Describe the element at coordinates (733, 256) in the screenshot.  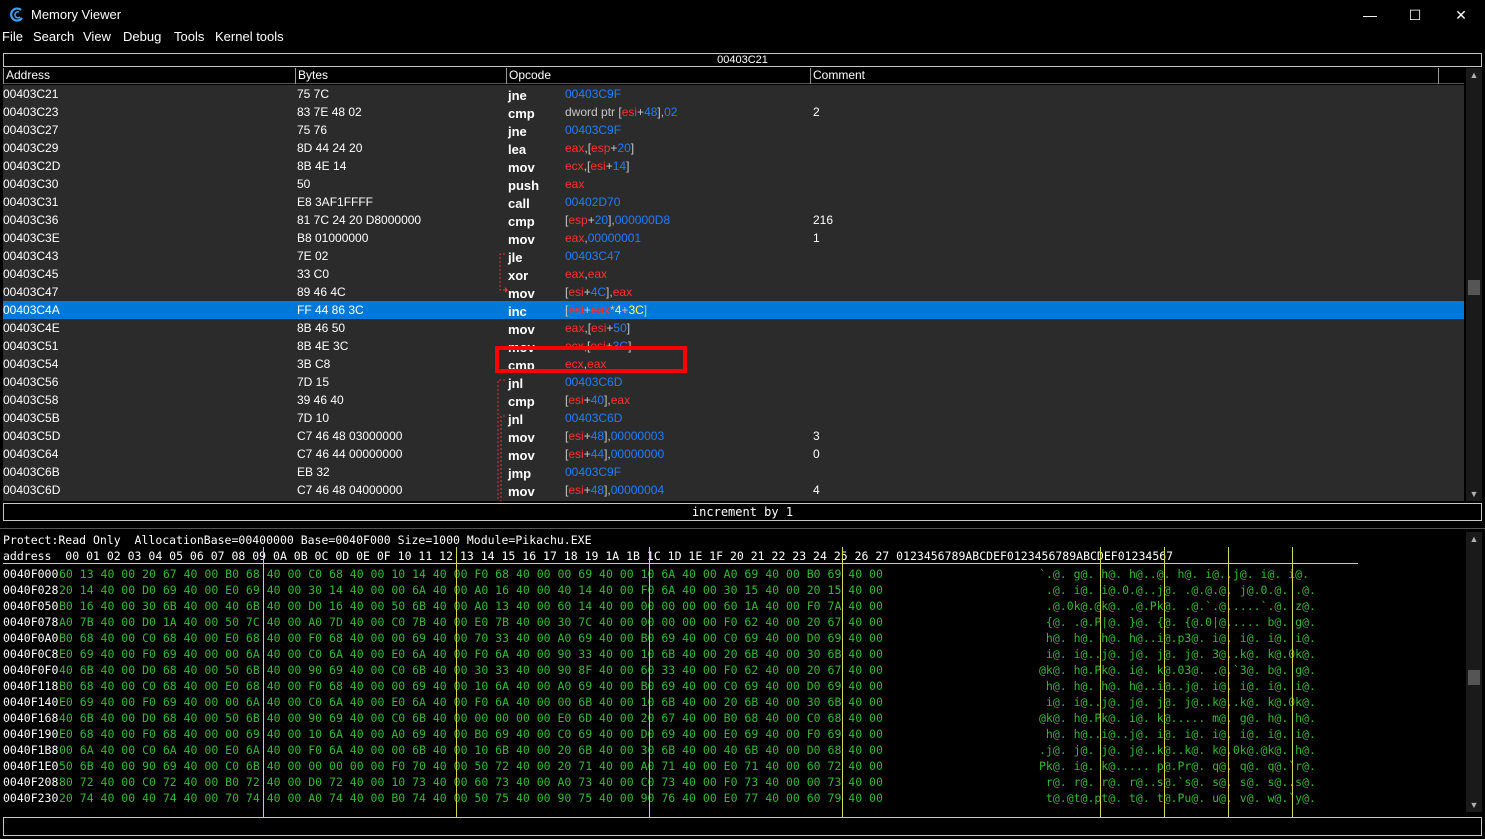
I see `disassembly-row: 00403C43 7E 02 jle 00403C47` at that location.